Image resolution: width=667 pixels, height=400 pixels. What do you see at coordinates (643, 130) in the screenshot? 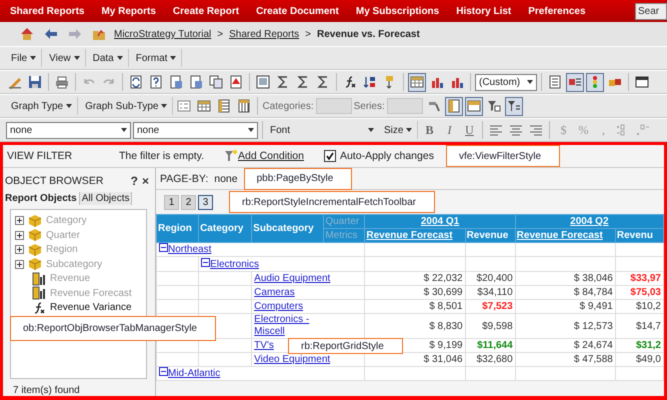
I see `decrease-decimal-icon` at bounding box center [643, 130].